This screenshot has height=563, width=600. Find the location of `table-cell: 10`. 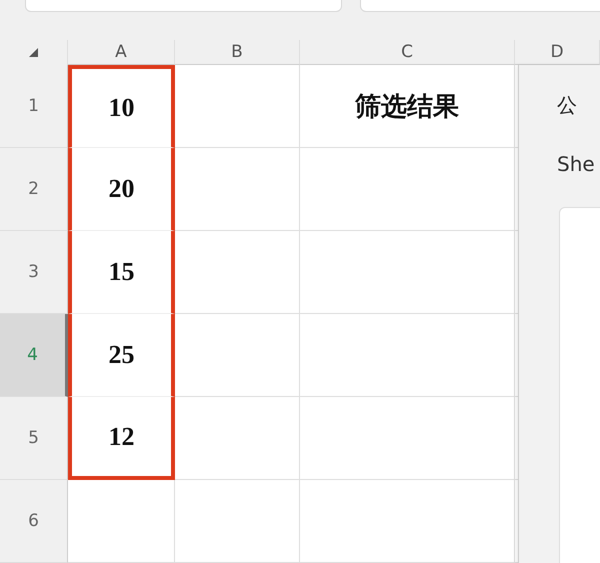

table-cell: 10 is located at coordinates (121, 106).